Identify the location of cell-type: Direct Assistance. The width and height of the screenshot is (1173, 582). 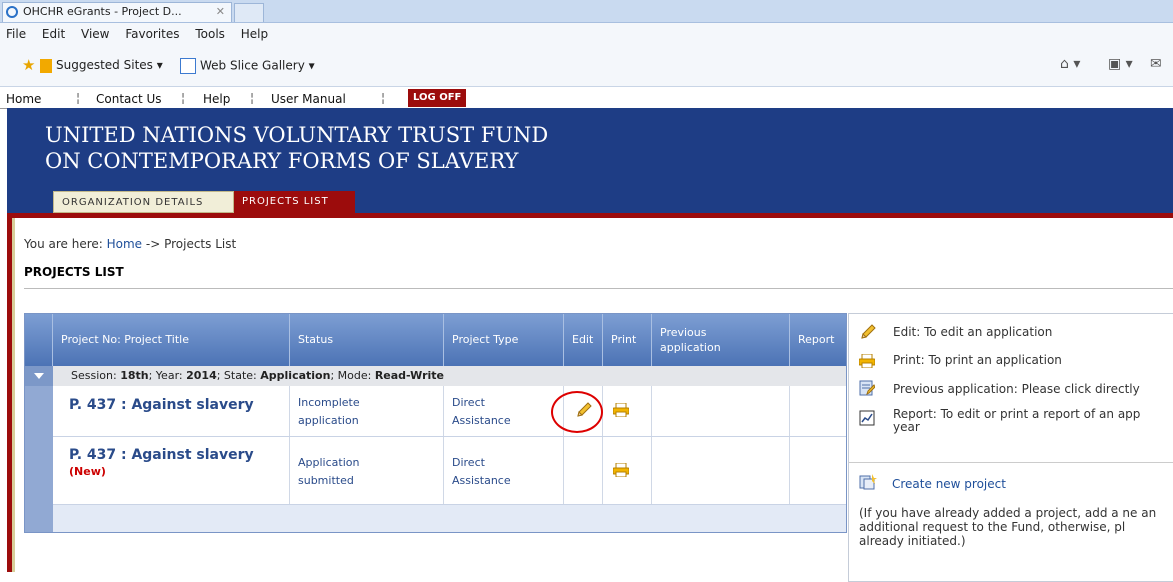
(504, 411).